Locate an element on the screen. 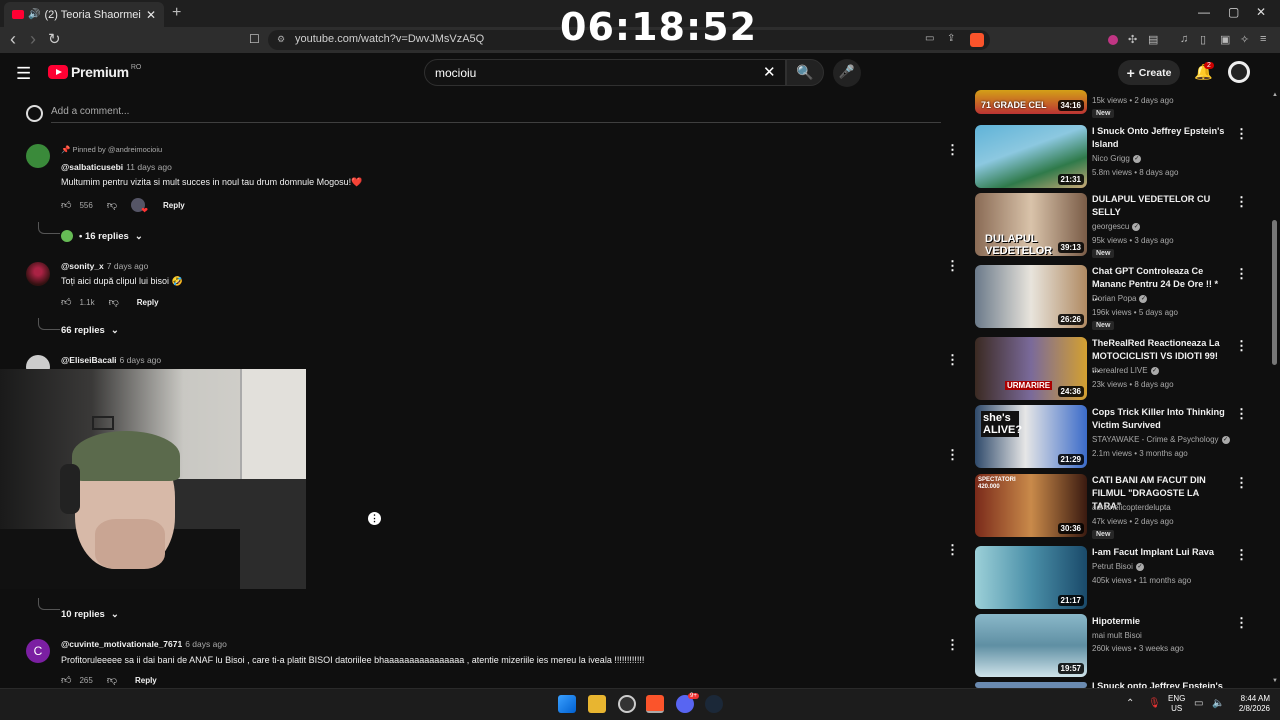 This screenshot has width=1280, height=720. video-thumbnail: 21:17 is located at coordinates (1031, 577).